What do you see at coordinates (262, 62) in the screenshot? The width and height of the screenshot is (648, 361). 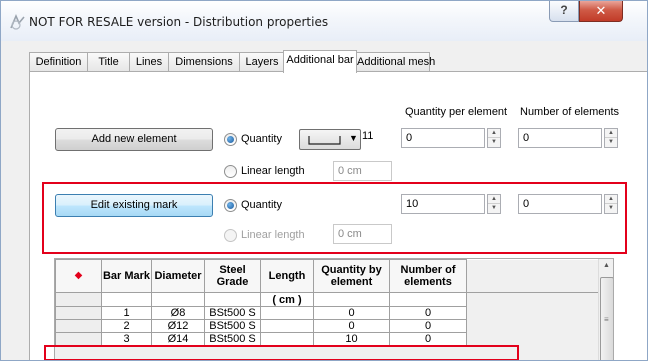 I see `tab-layers: Layers` at bounding box center [262, 62].